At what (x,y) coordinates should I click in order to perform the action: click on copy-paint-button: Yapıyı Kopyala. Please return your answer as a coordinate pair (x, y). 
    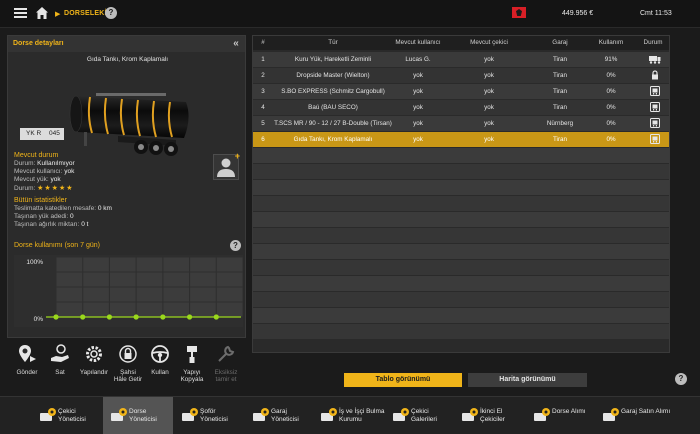
    Looking at the image, I should click on (192, 363).